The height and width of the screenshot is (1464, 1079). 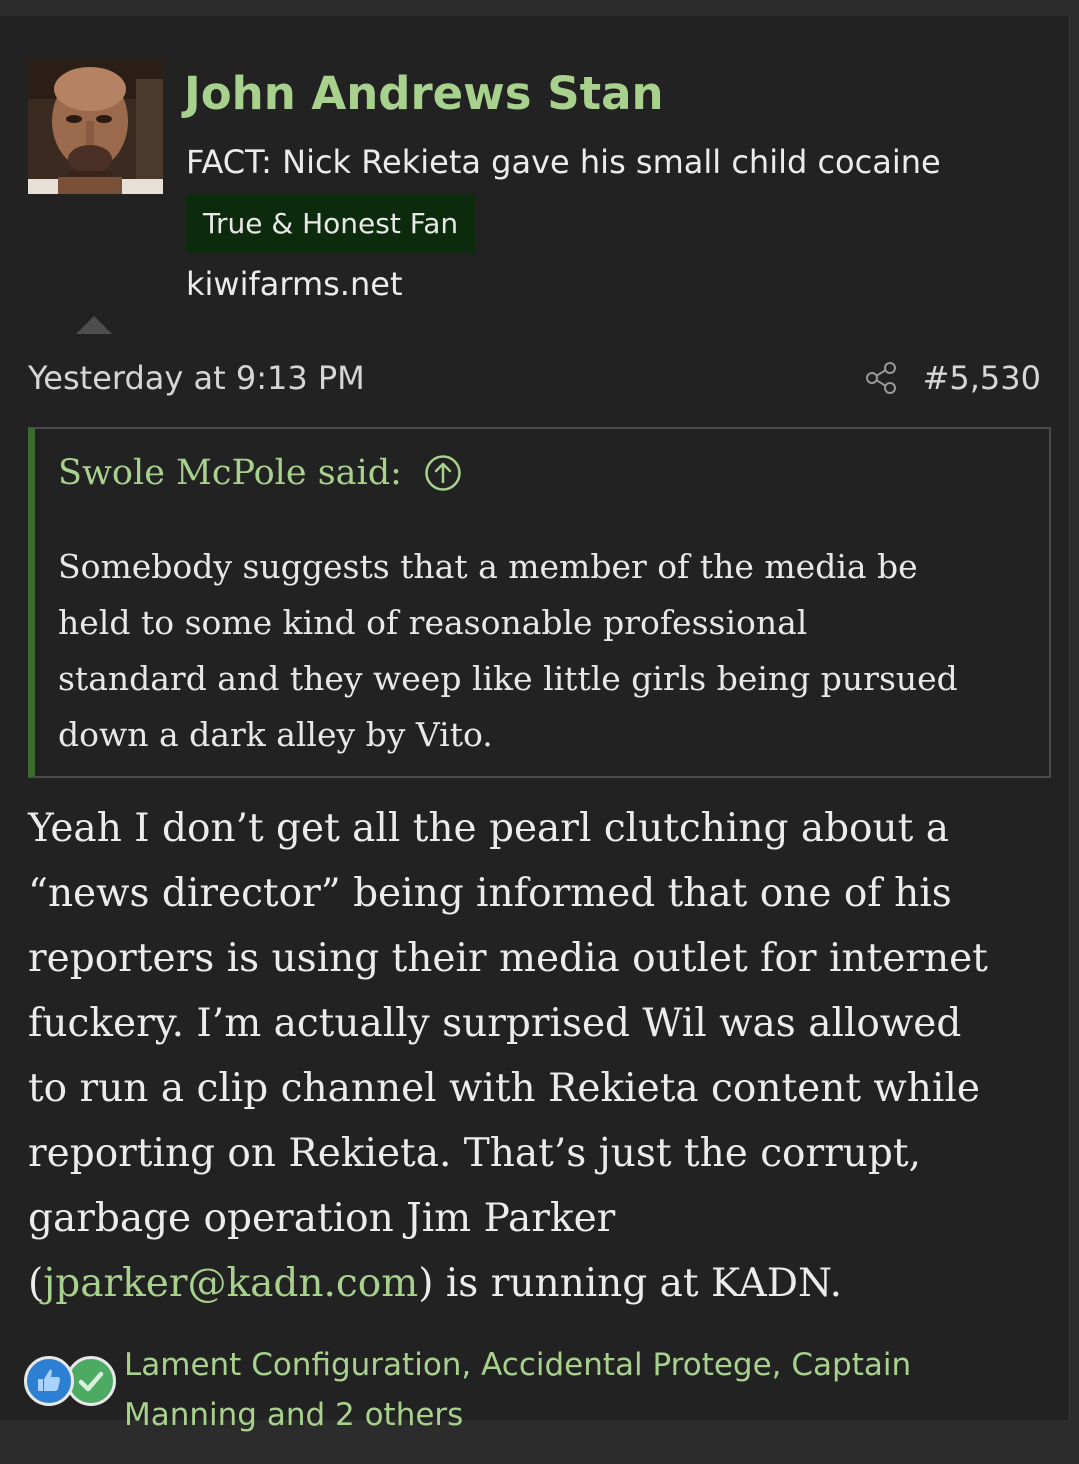 What do you see at coordinates (294, 284) in the screenshot?
I see `site-name: kiwifarms.net` at bounding box center [294, 284].